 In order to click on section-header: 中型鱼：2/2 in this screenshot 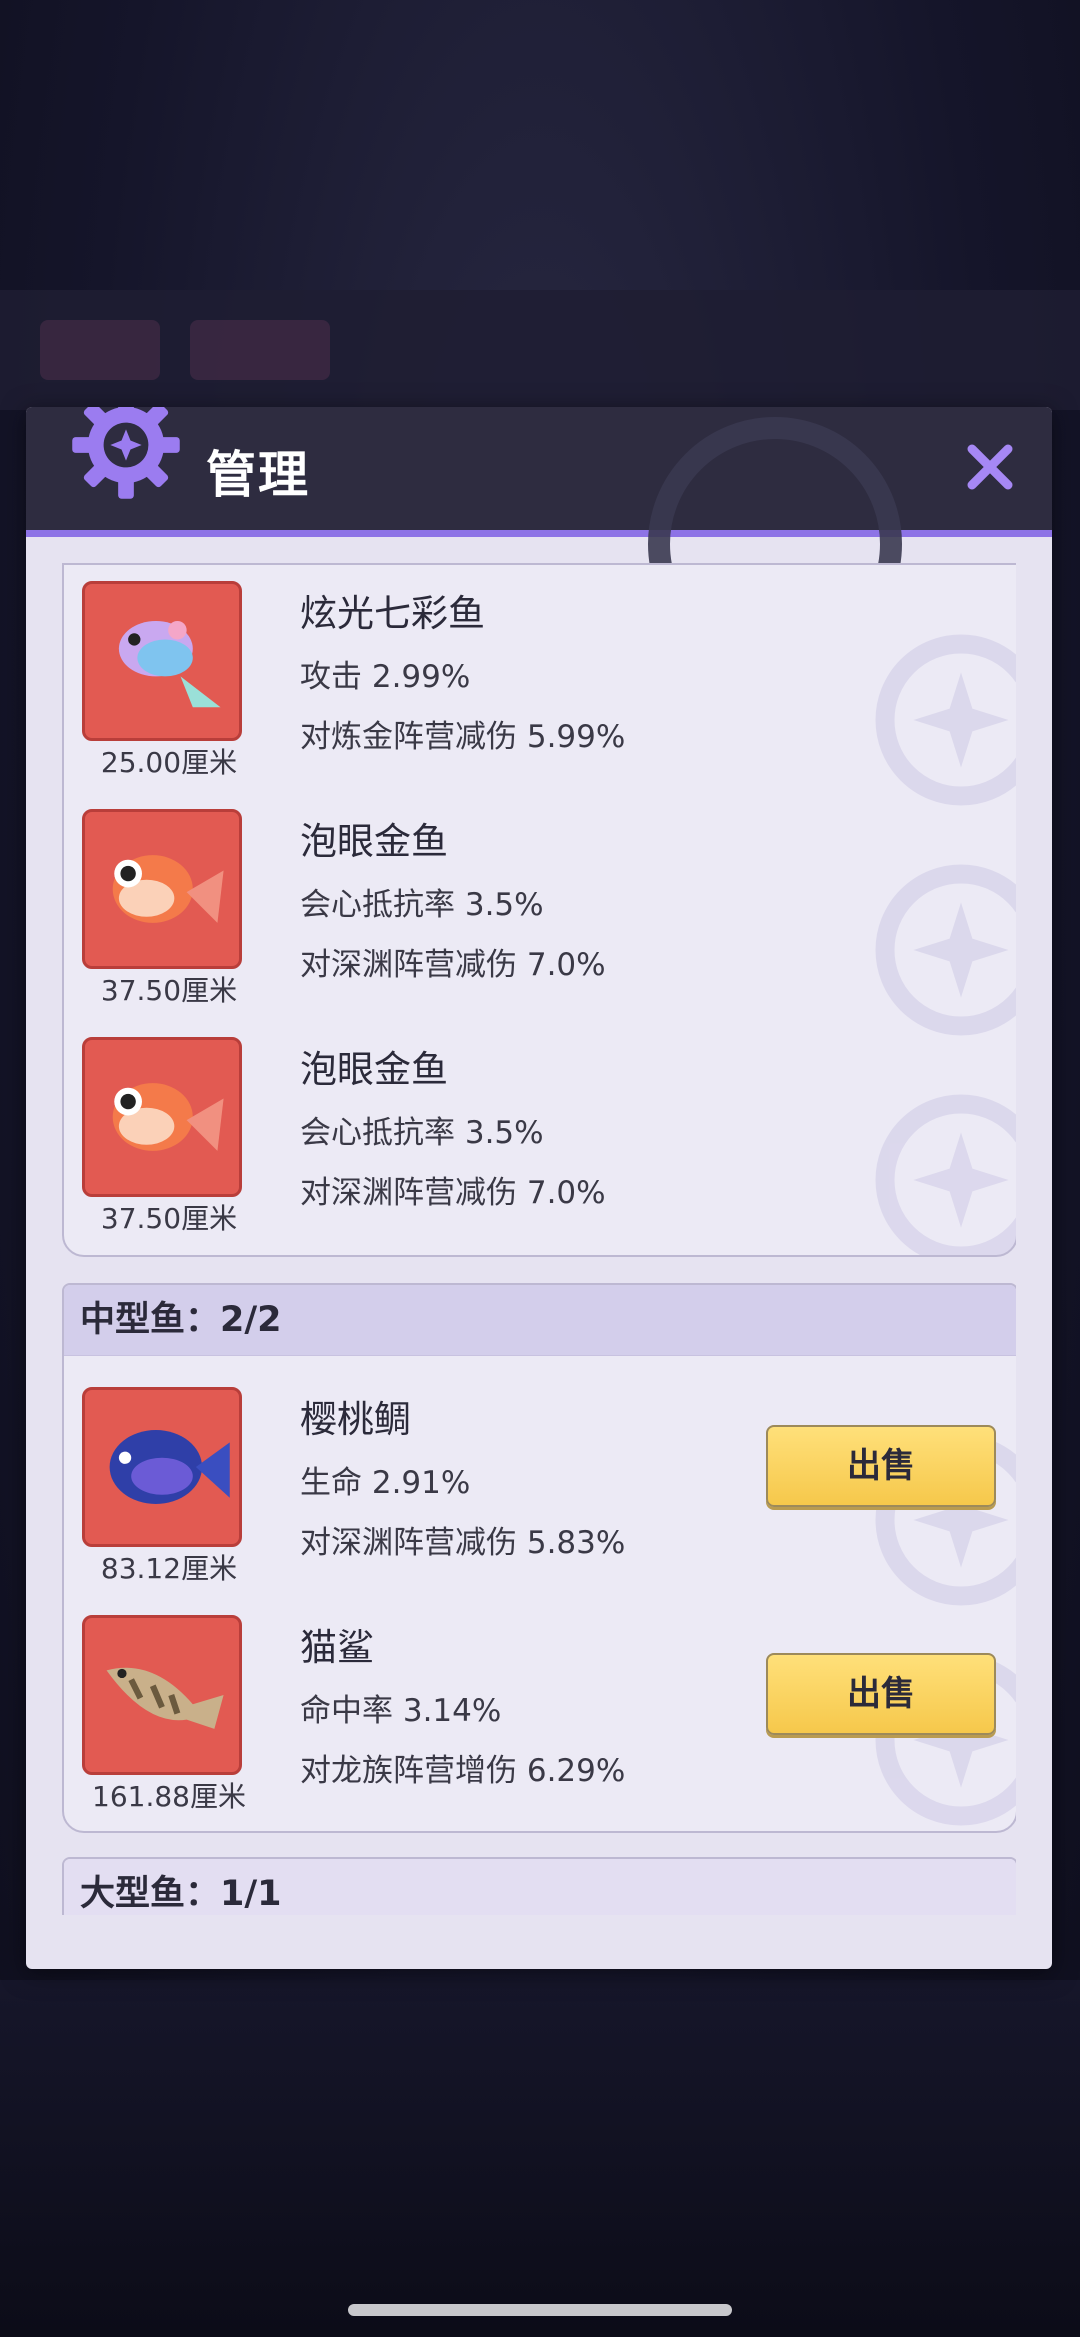, I will do `click(540, 1320)`.